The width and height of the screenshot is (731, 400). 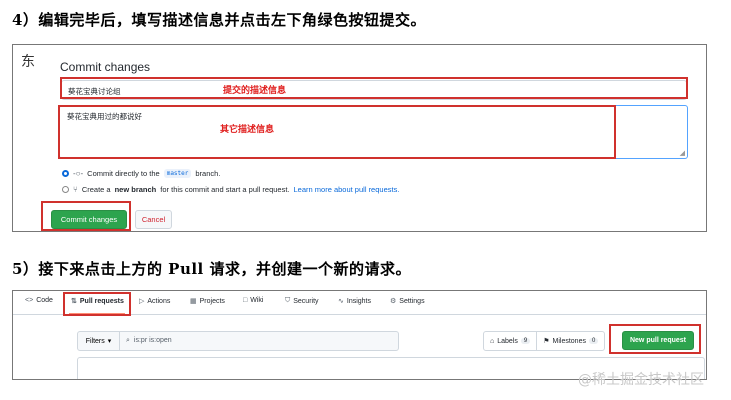 I want to click on step-5-heading: 5）接下来点击上方的 Pull 请求，并创建一个新的请求。, so click(x=211, y=269).